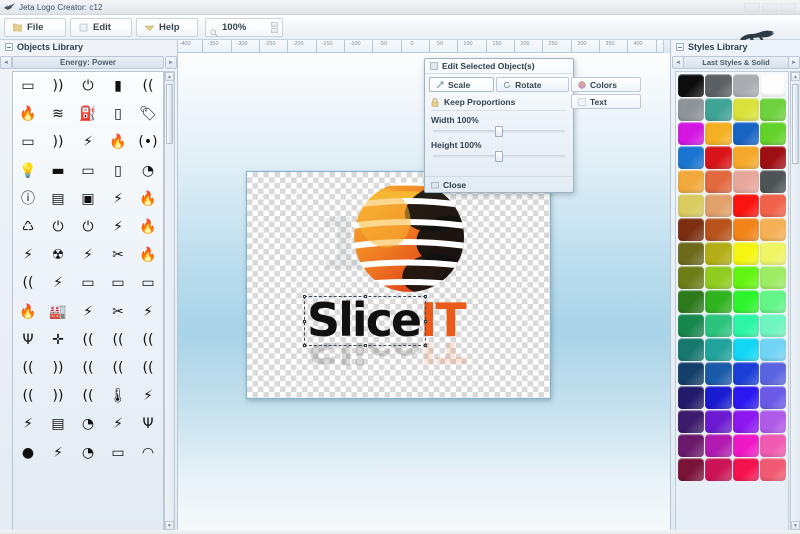 The height and width of the screenshot is (534, 800). Describe the element at coordinates (148, 255) in the screenshot. I see `object-icon-34: 🔥` at that location.